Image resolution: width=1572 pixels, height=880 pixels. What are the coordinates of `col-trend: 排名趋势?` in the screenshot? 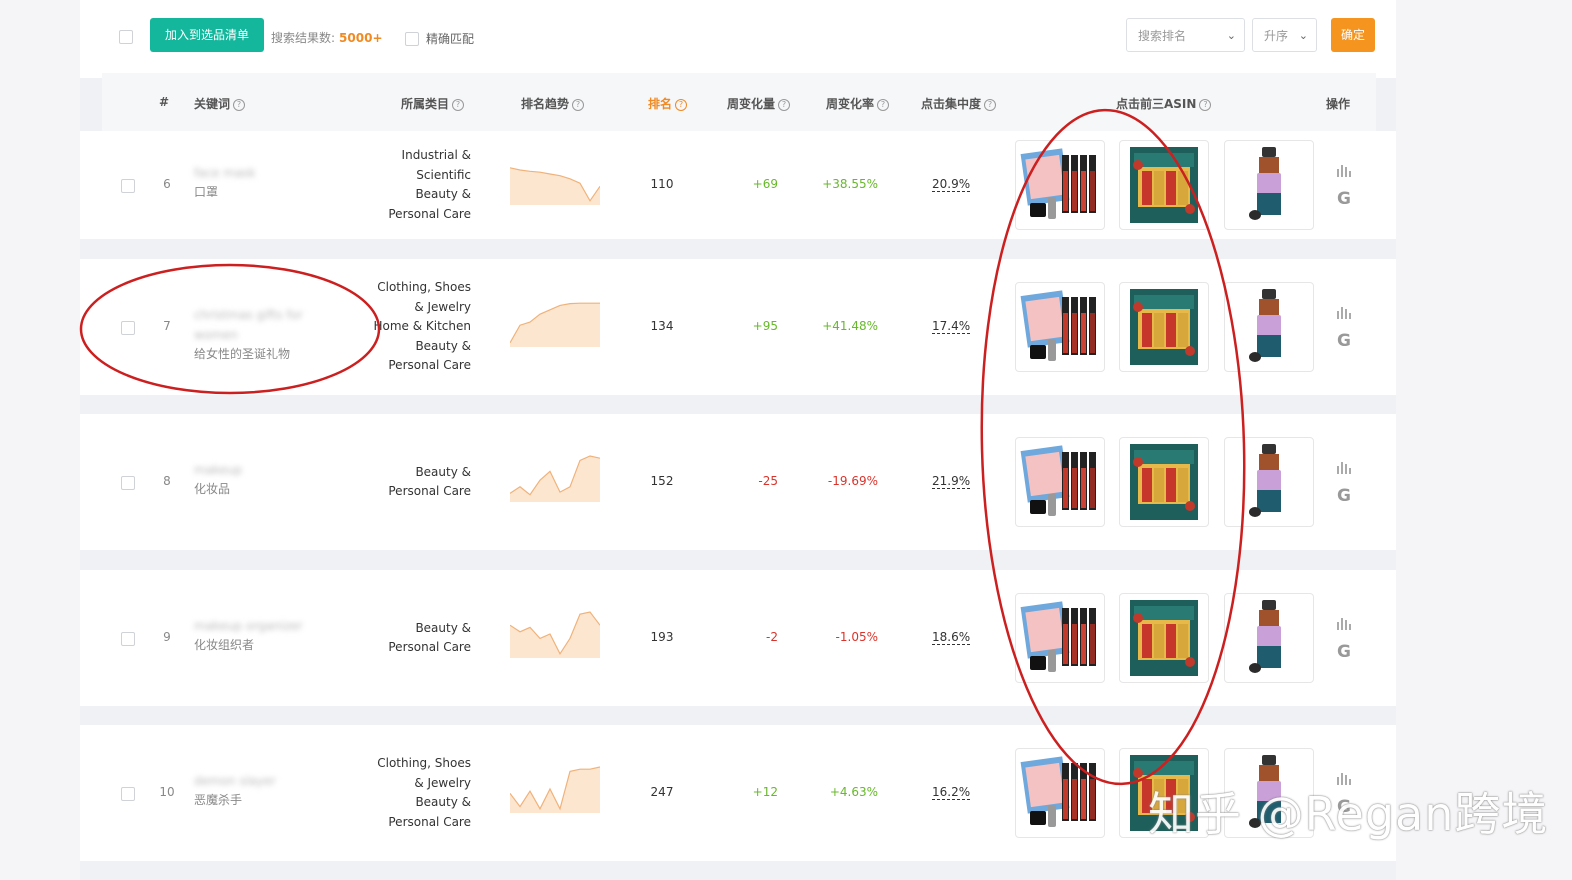 It's located at (553, 103).